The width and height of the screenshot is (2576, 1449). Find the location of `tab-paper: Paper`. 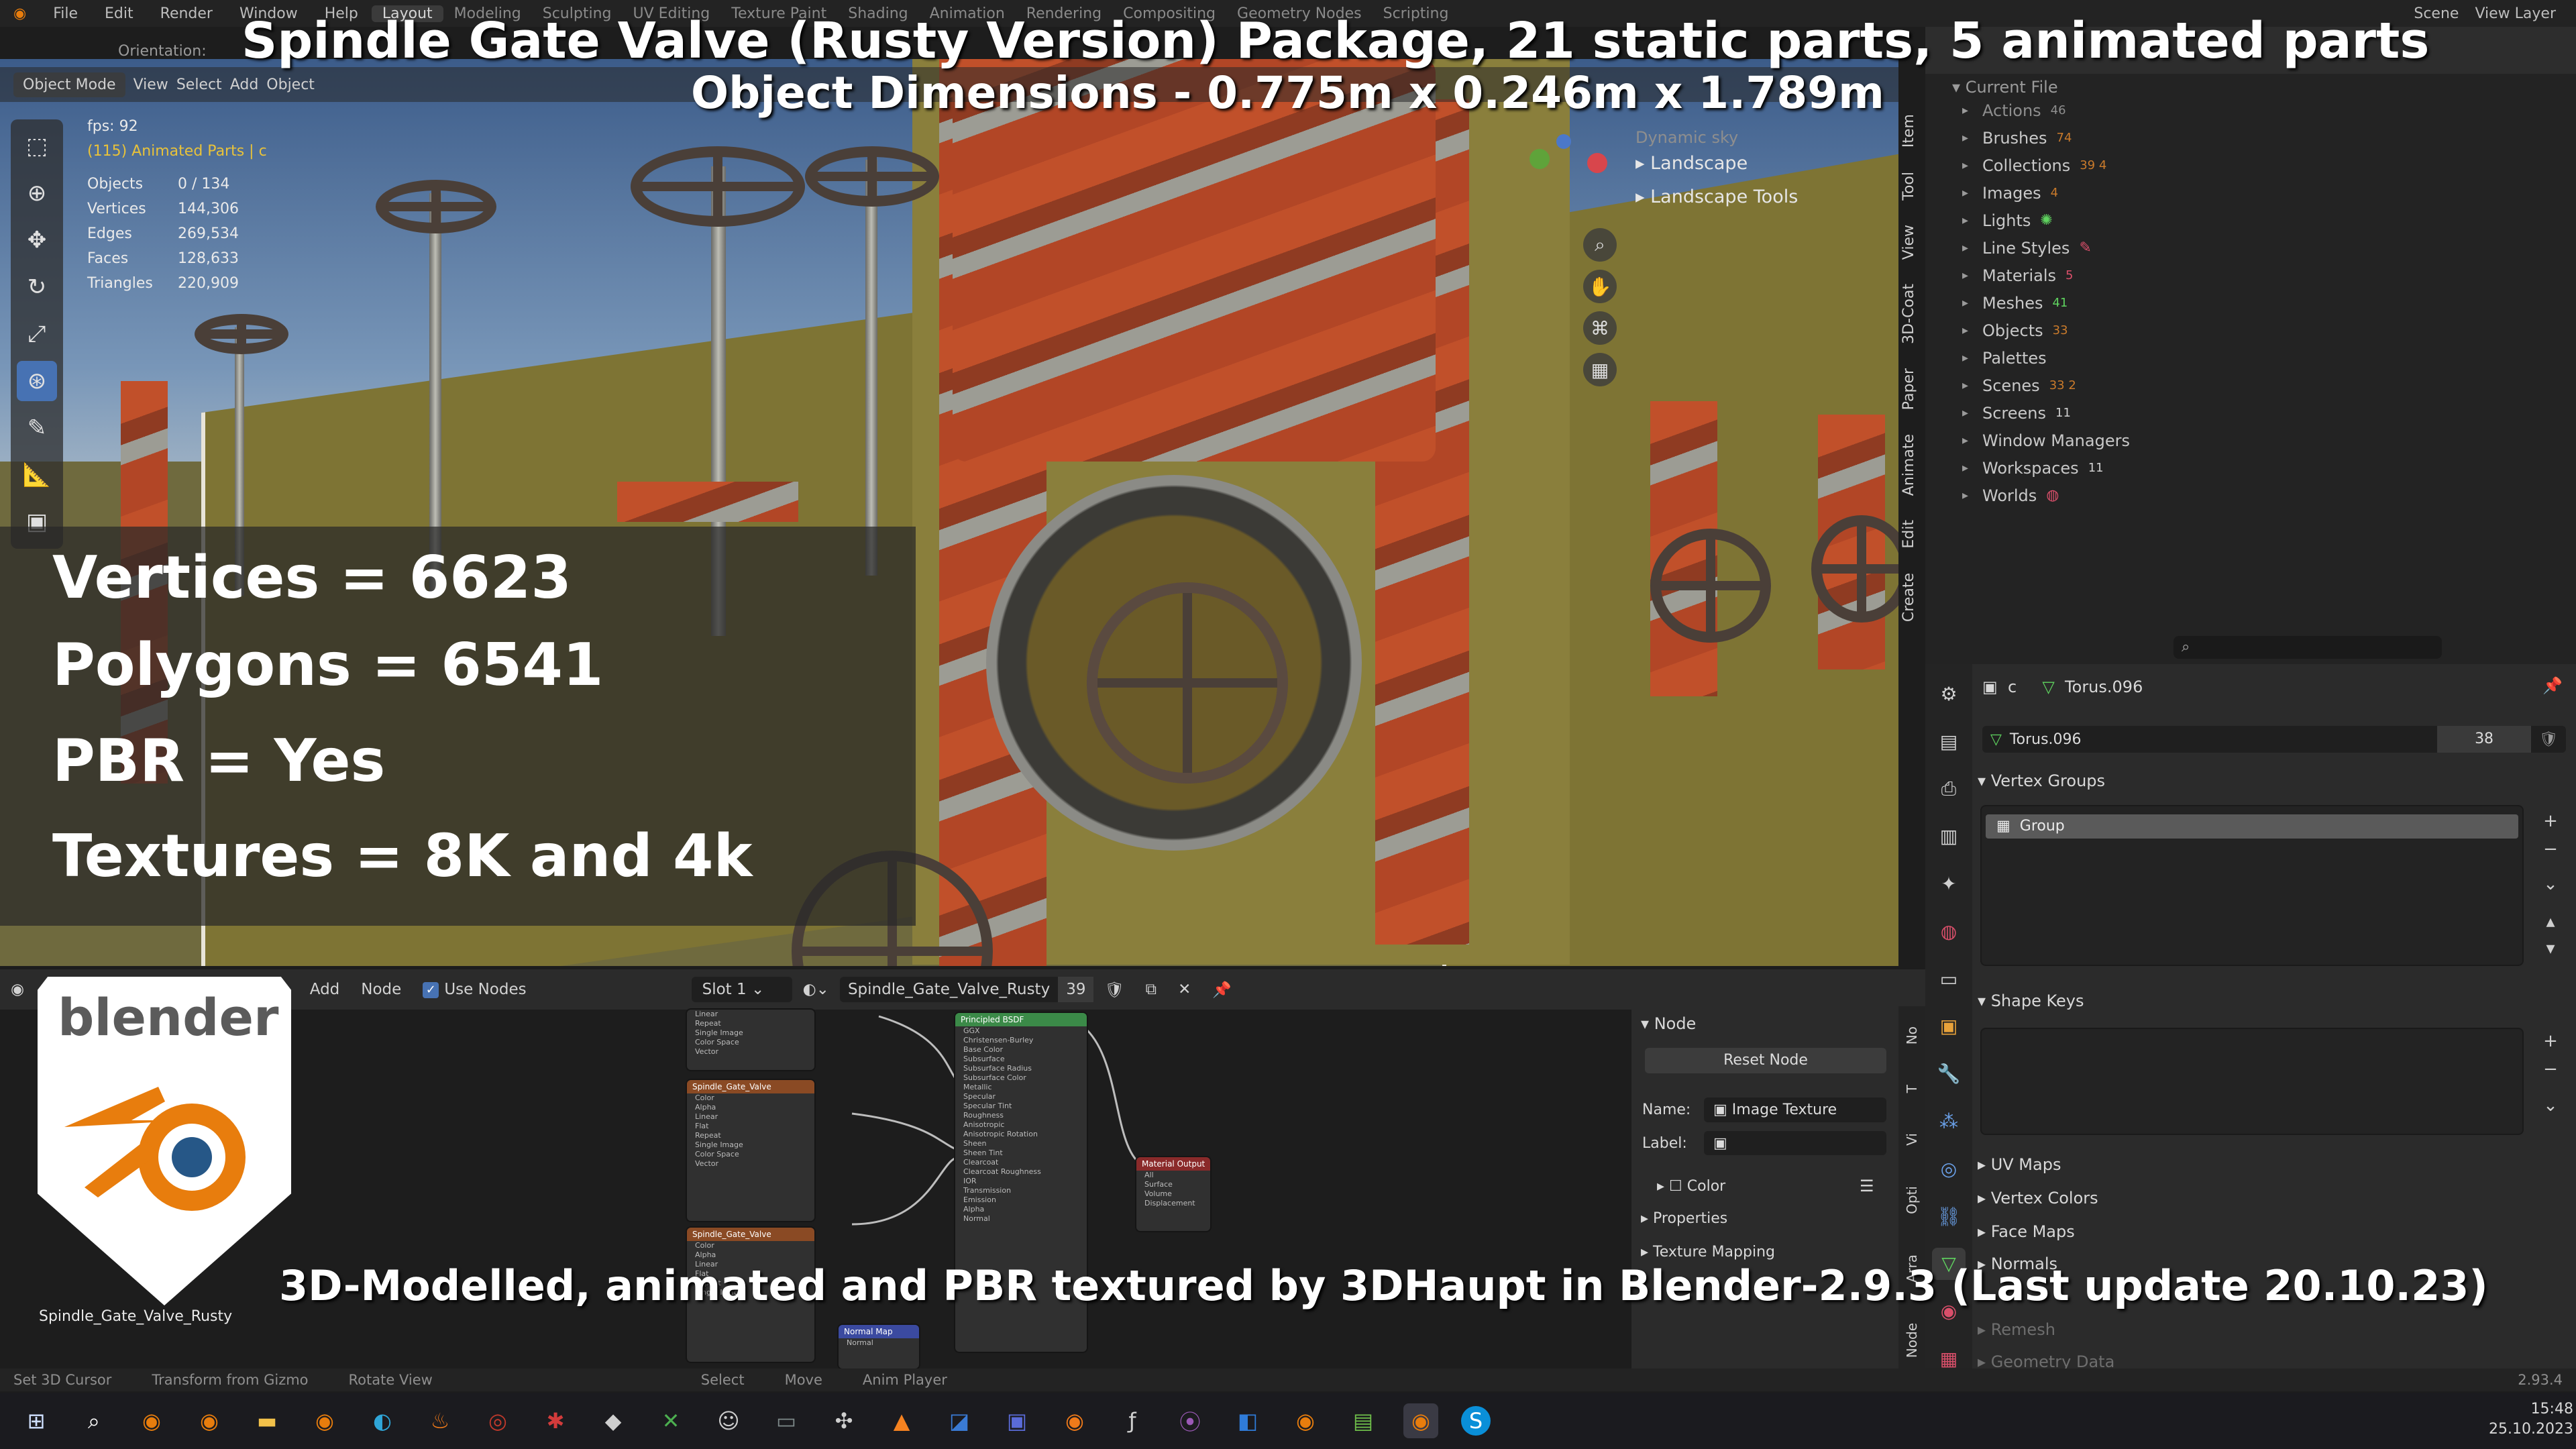

tab-paper: Paper is located at coordinates (1908, 389).